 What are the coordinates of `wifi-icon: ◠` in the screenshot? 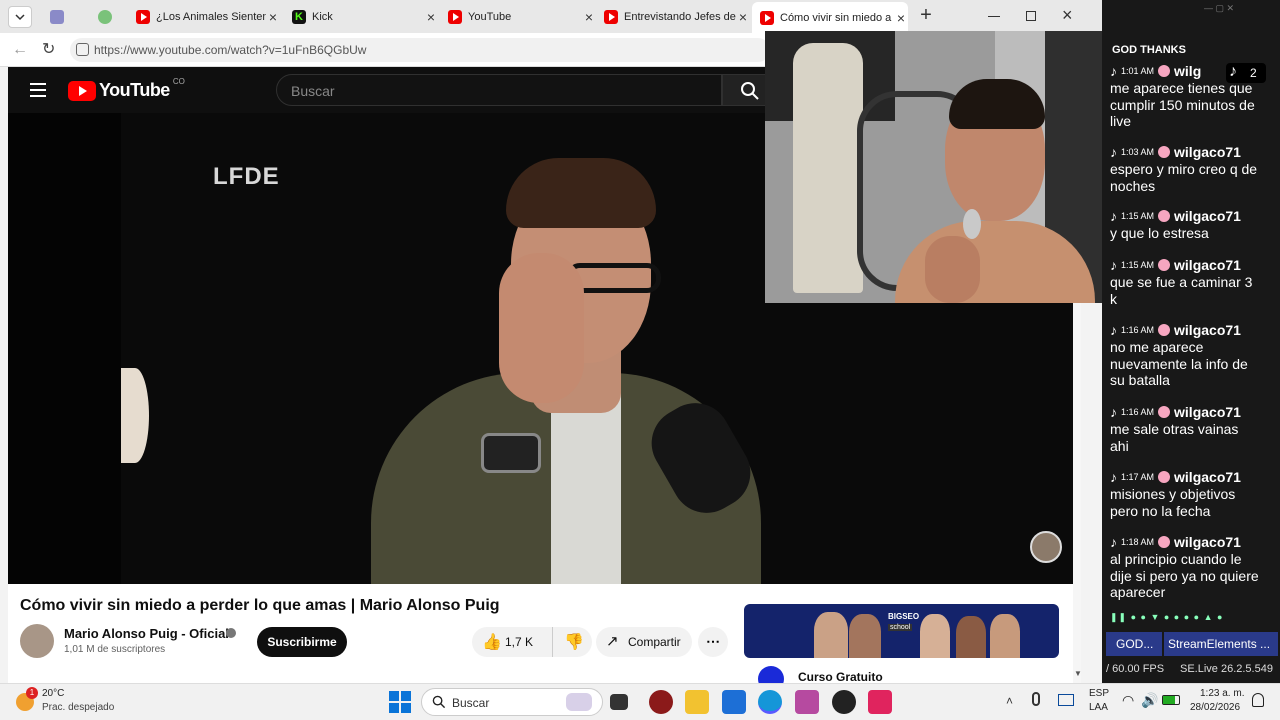 It's located at (1128, 700).